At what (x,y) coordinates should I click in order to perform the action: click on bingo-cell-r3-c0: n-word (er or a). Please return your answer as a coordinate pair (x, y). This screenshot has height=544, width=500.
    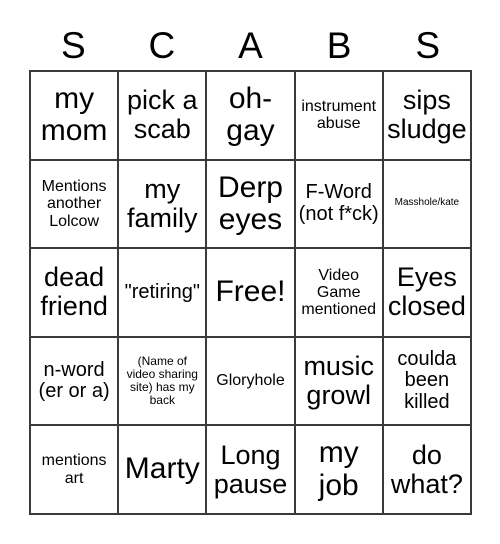
    Looking at the image, I should click on (75, 382).